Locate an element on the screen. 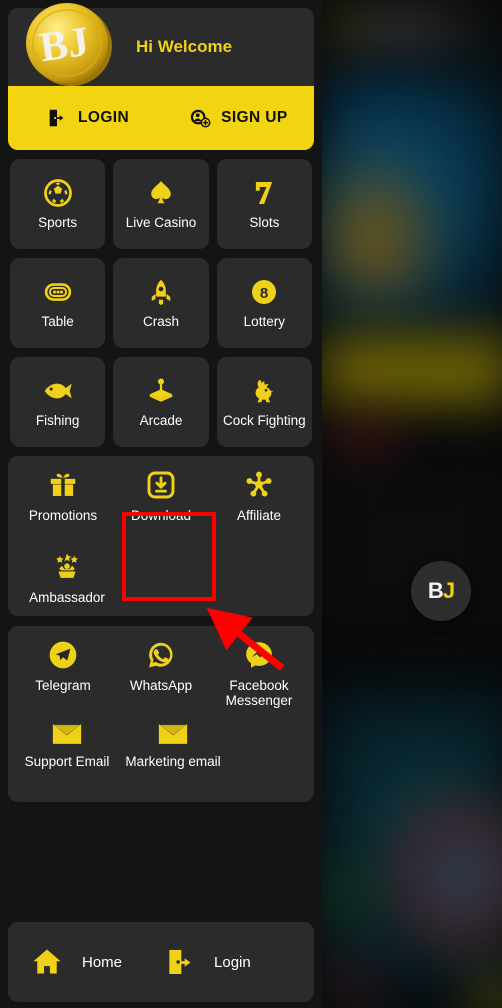 This screenshot has height=1008, width=502. ambassador-icon is located at coordinates (67, 567).